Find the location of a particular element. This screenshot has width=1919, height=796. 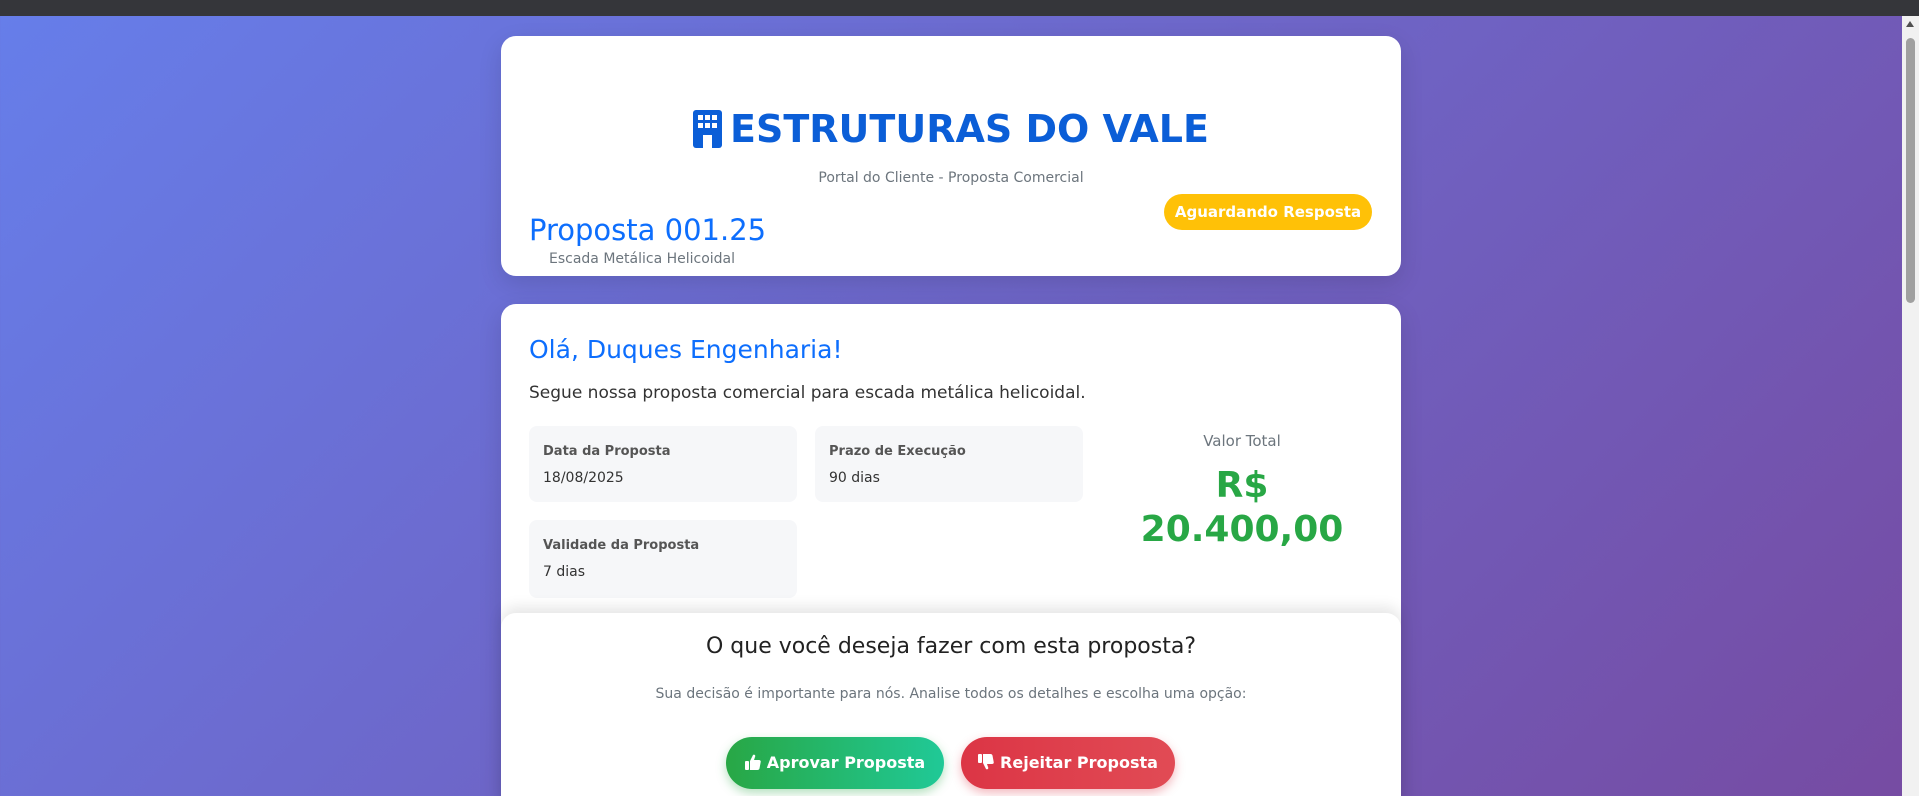

browser-top-bar is located at coordinates (959, 8).